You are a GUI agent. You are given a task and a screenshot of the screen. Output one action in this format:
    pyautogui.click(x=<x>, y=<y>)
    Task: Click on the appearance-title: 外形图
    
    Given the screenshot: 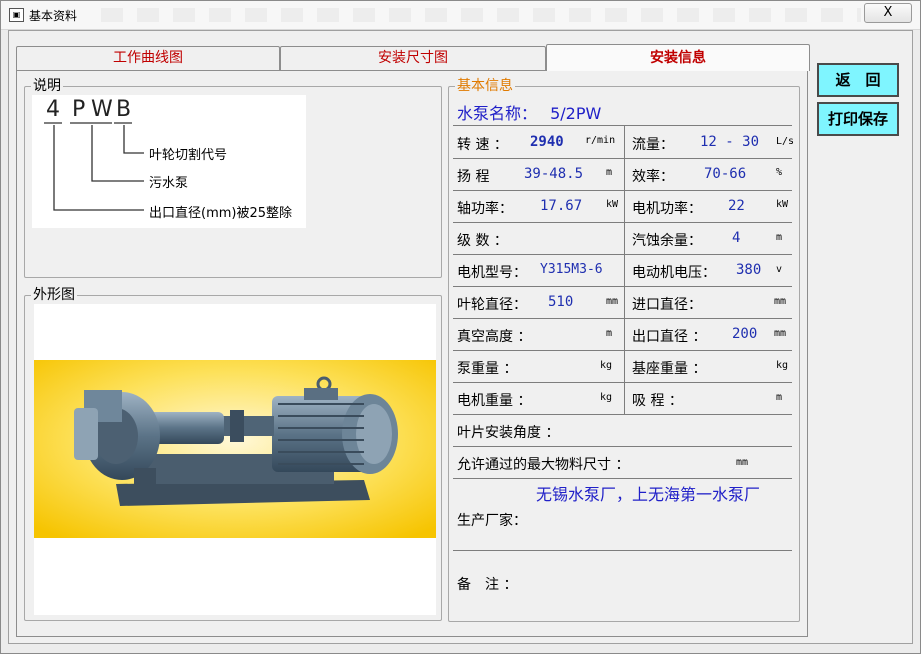 What is the action you would take?
    pyautogui.click(x=54, y=295)
    